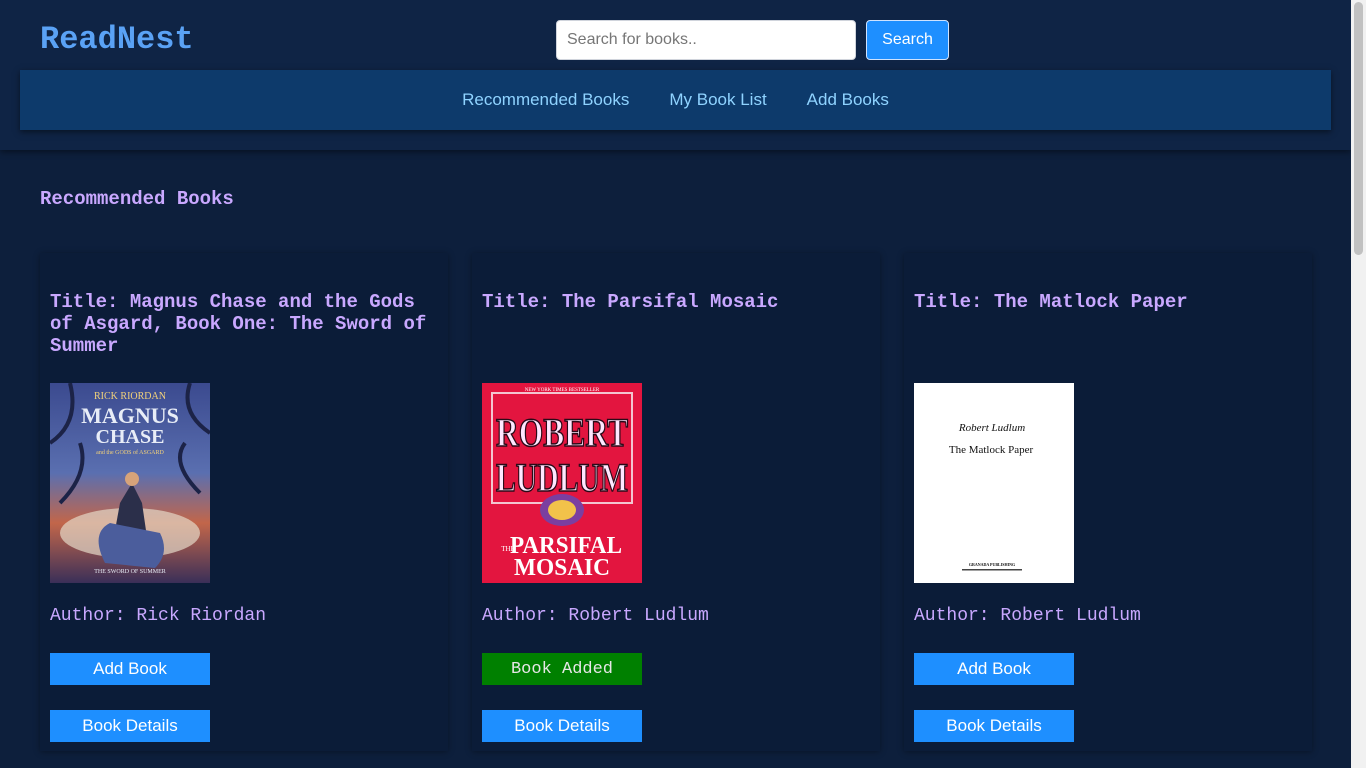  Describe the element at coordinates (1358, 128) in the screenshot. I see `scrollbar-thumb` at that location.